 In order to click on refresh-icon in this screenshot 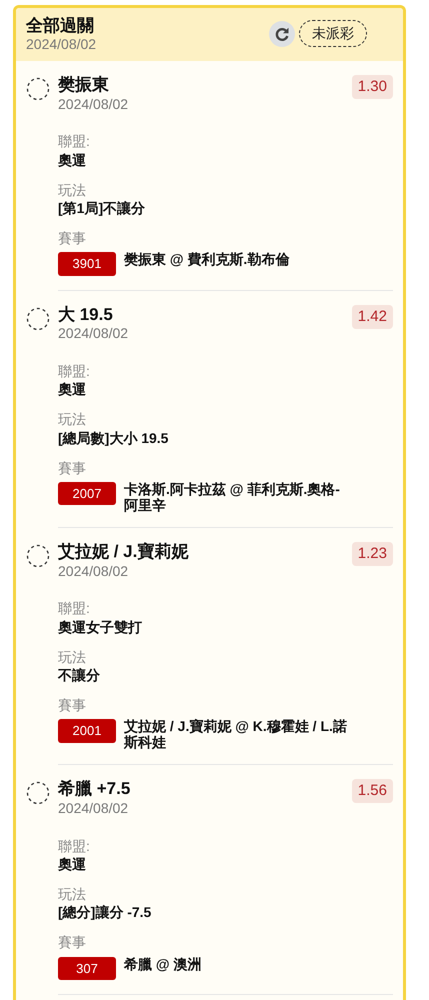, I will do `click(282, 34)`.